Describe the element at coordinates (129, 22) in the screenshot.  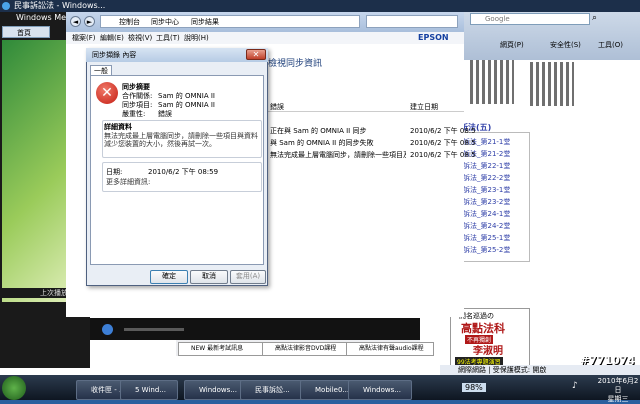
I see `breadcrumb-item: 控制台` at that location.